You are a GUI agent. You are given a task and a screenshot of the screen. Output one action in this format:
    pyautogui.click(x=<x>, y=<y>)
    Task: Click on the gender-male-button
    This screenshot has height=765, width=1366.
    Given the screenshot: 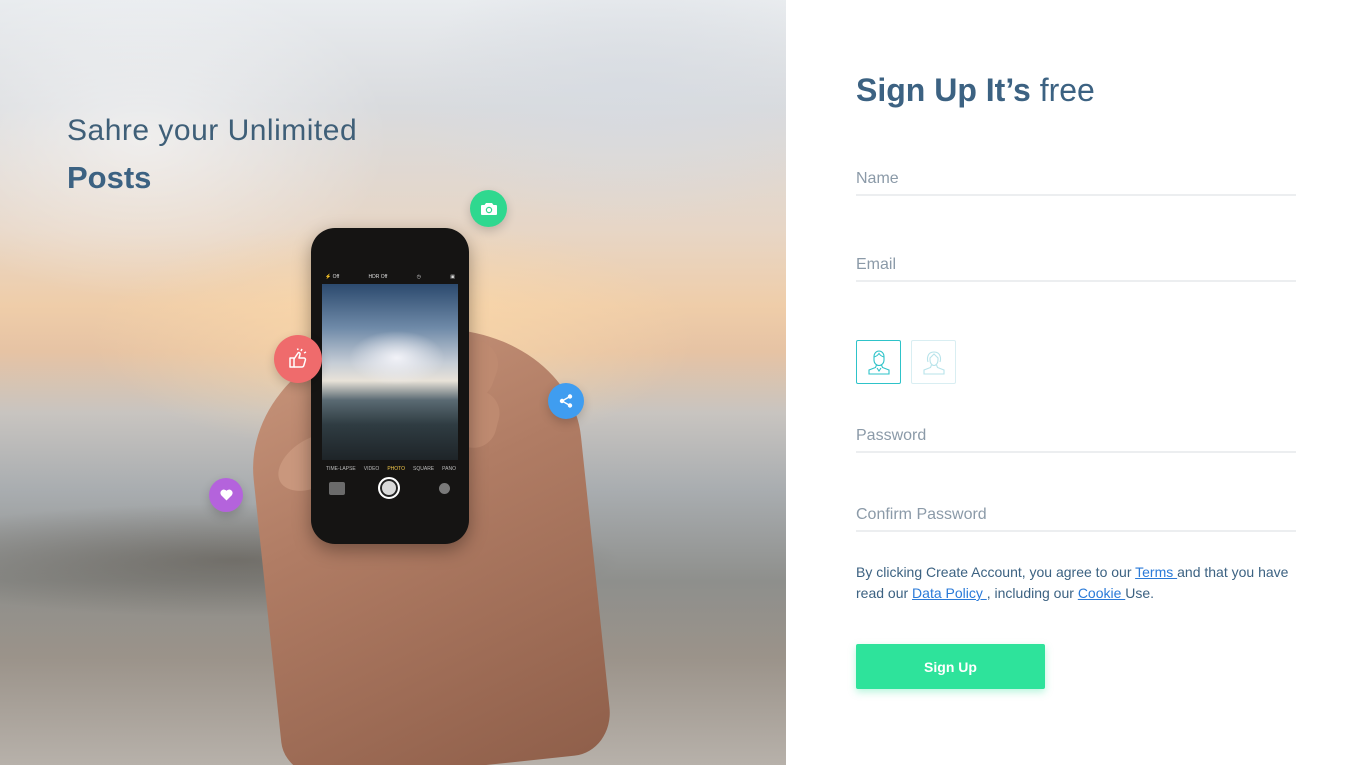 What is the action you would take?
    pyautogui.click(x=878, y=362)
    